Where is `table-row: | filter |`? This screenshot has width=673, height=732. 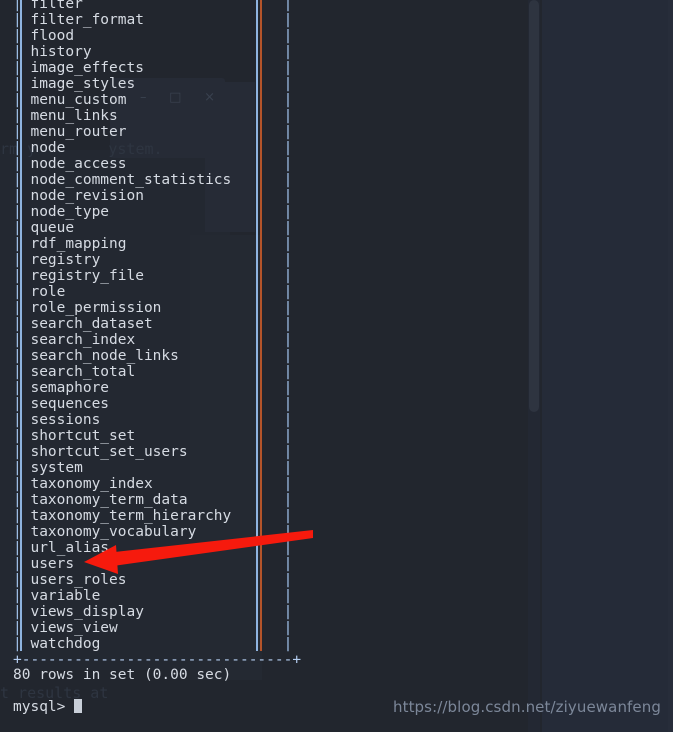
table-row: | filter | is located at coordinates (157, 6).